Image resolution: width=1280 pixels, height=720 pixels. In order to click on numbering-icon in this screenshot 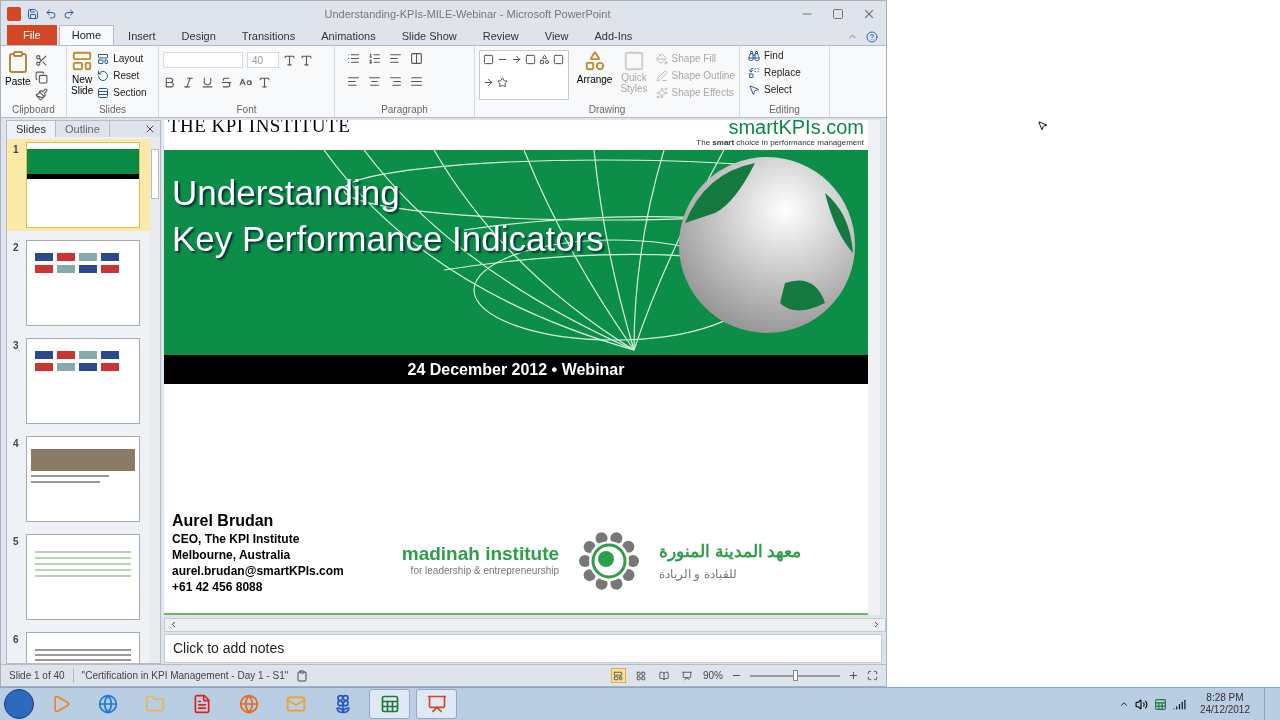, I will do `click(374, 58)`.